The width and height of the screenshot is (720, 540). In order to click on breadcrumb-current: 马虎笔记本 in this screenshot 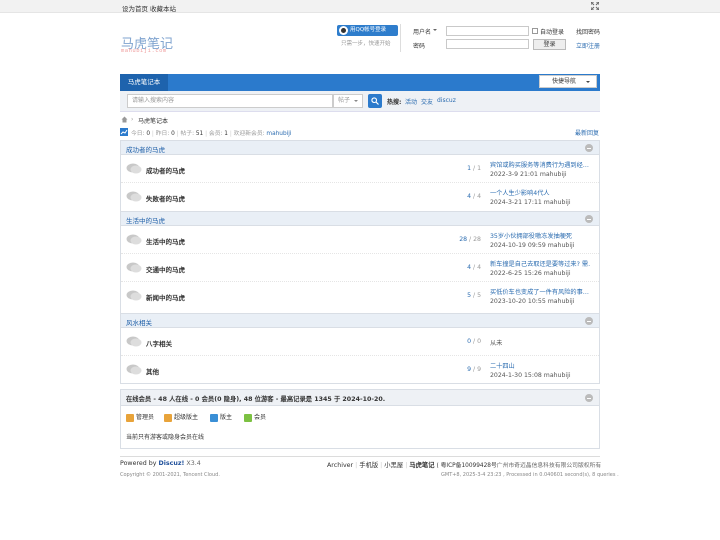, I will do `click(153, 120)`.